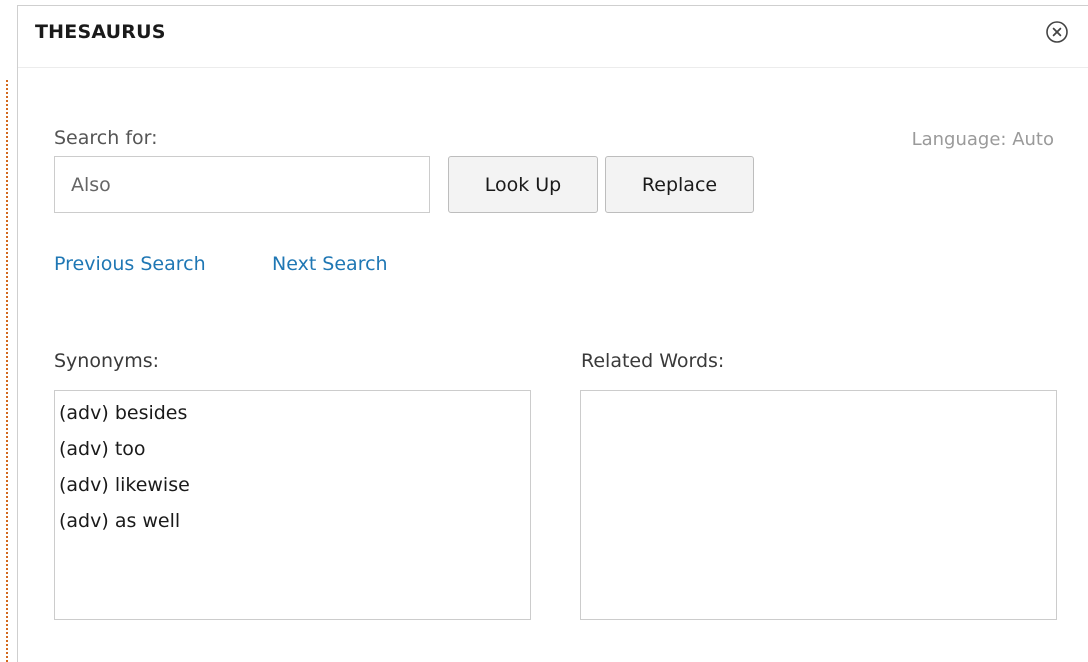 The width and height of the screenshot is (1088, 662). I want to click on synonym-item: (adv) besides, so click(292, 413).